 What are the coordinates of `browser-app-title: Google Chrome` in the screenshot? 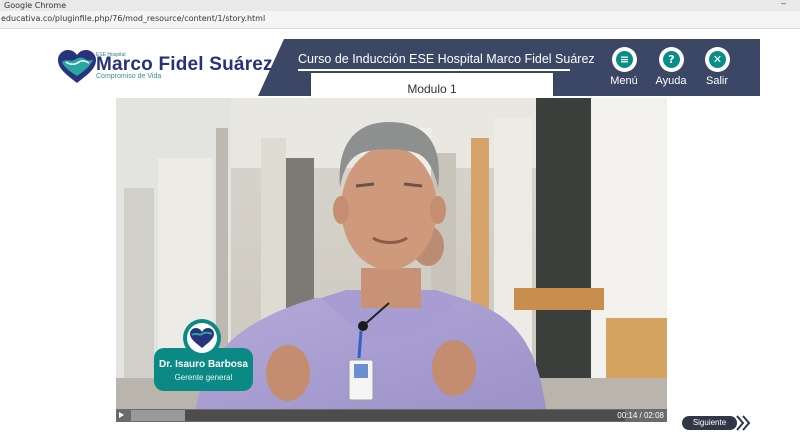 It's located at (35, 5).